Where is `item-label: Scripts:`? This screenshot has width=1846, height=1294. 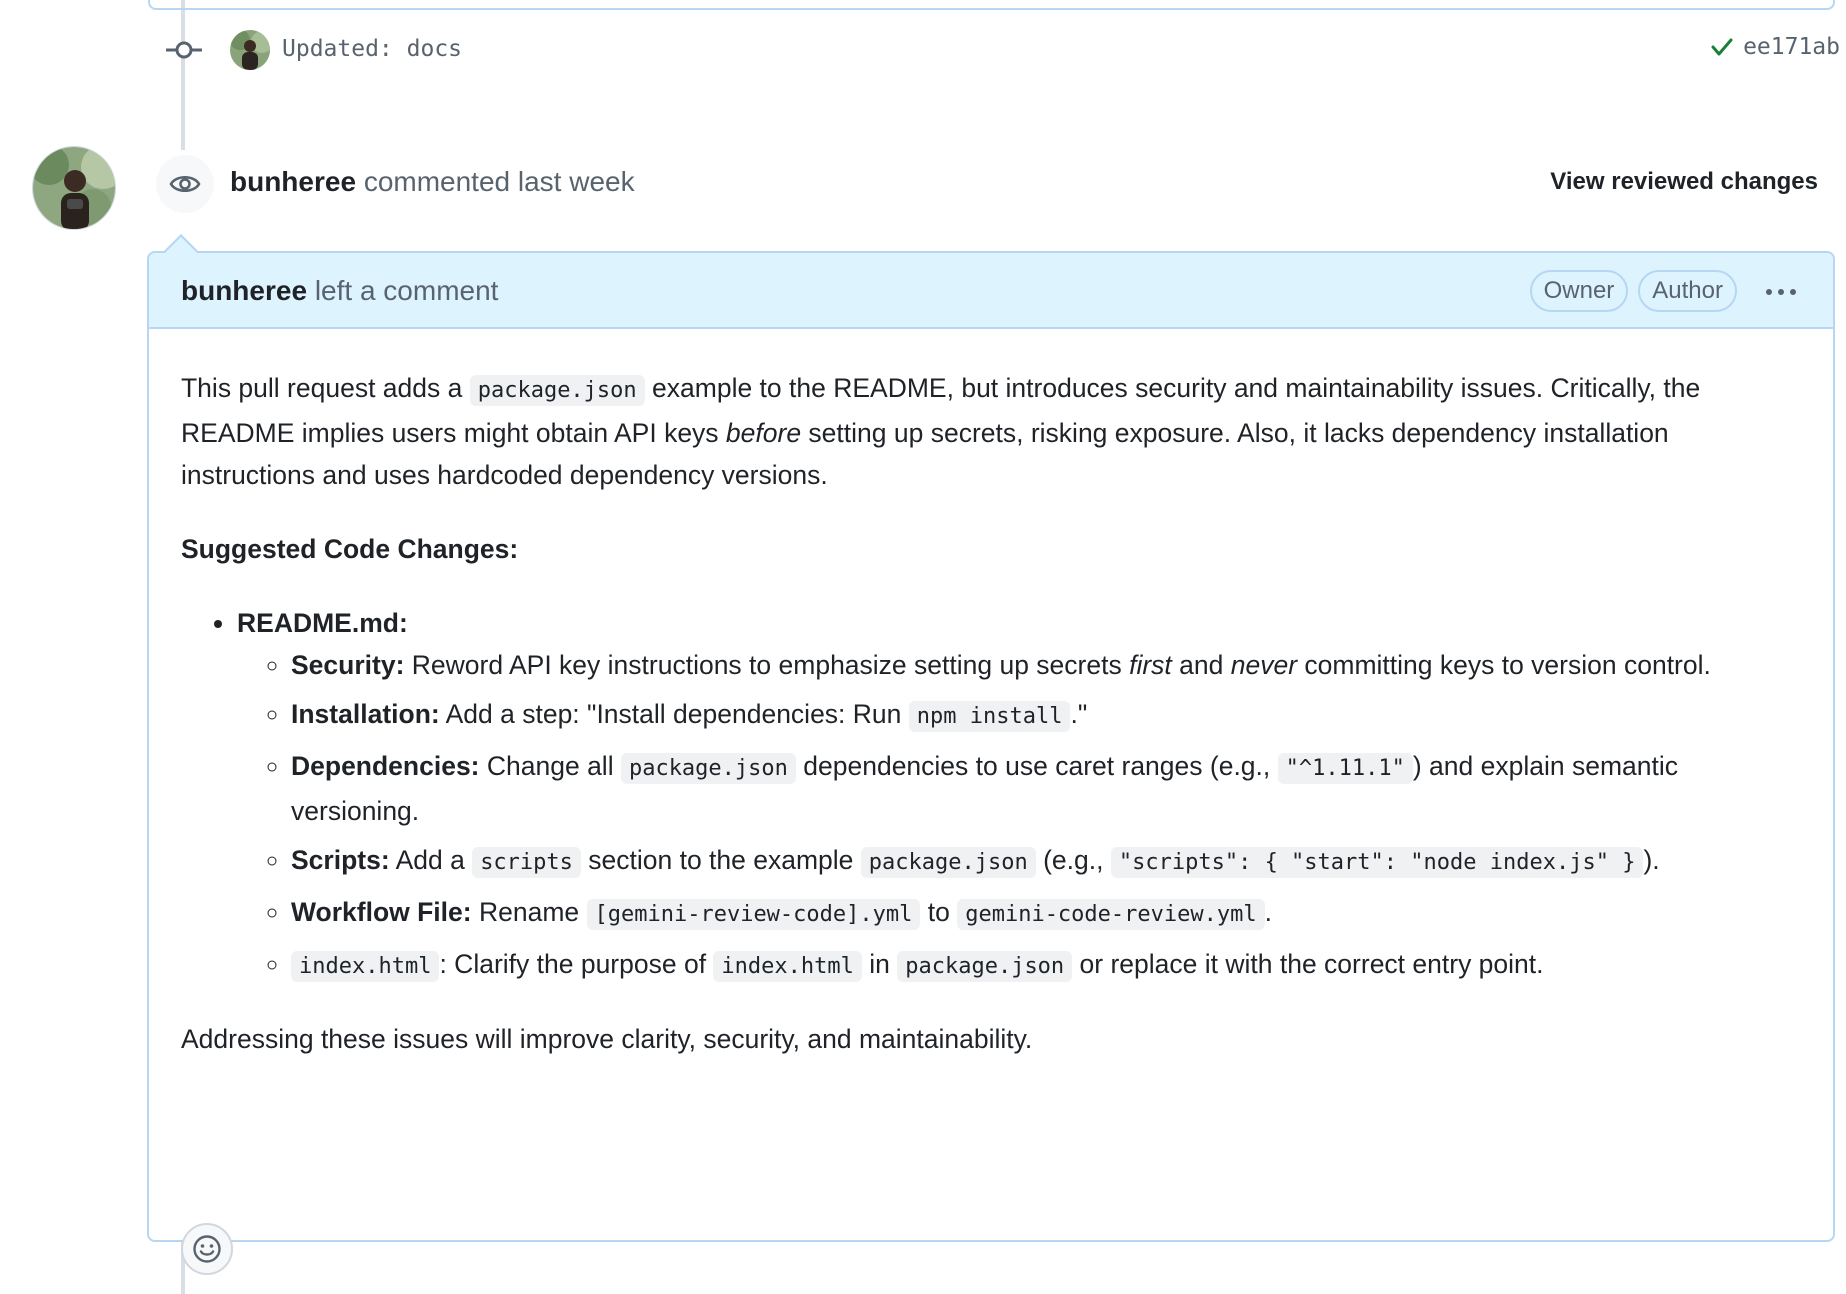 item-label: Scripts: is located at coordinates (340, 860).